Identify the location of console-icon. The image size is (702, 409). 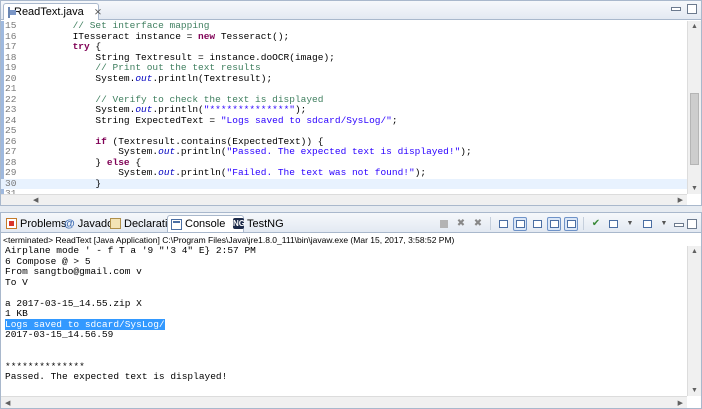
(176, 224).